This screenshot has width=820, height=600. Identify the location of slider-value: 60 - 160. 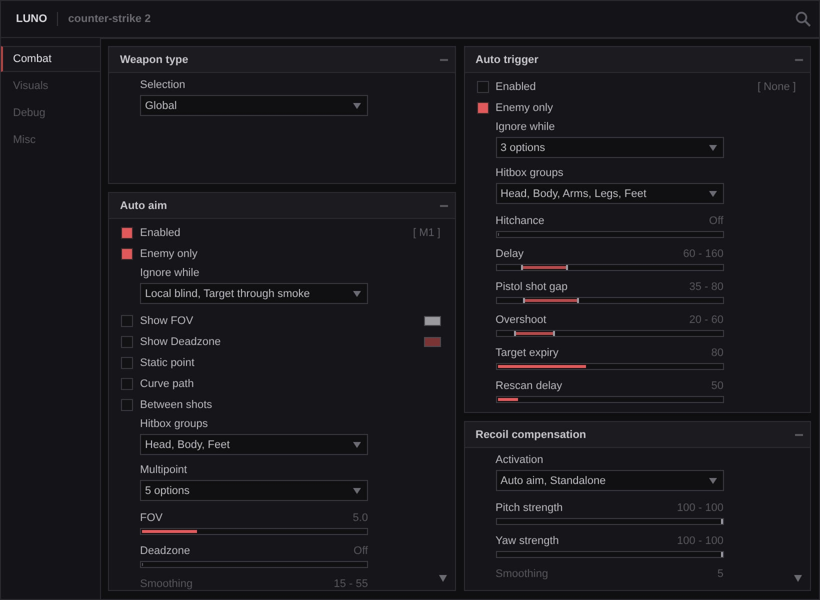
(703, 254).